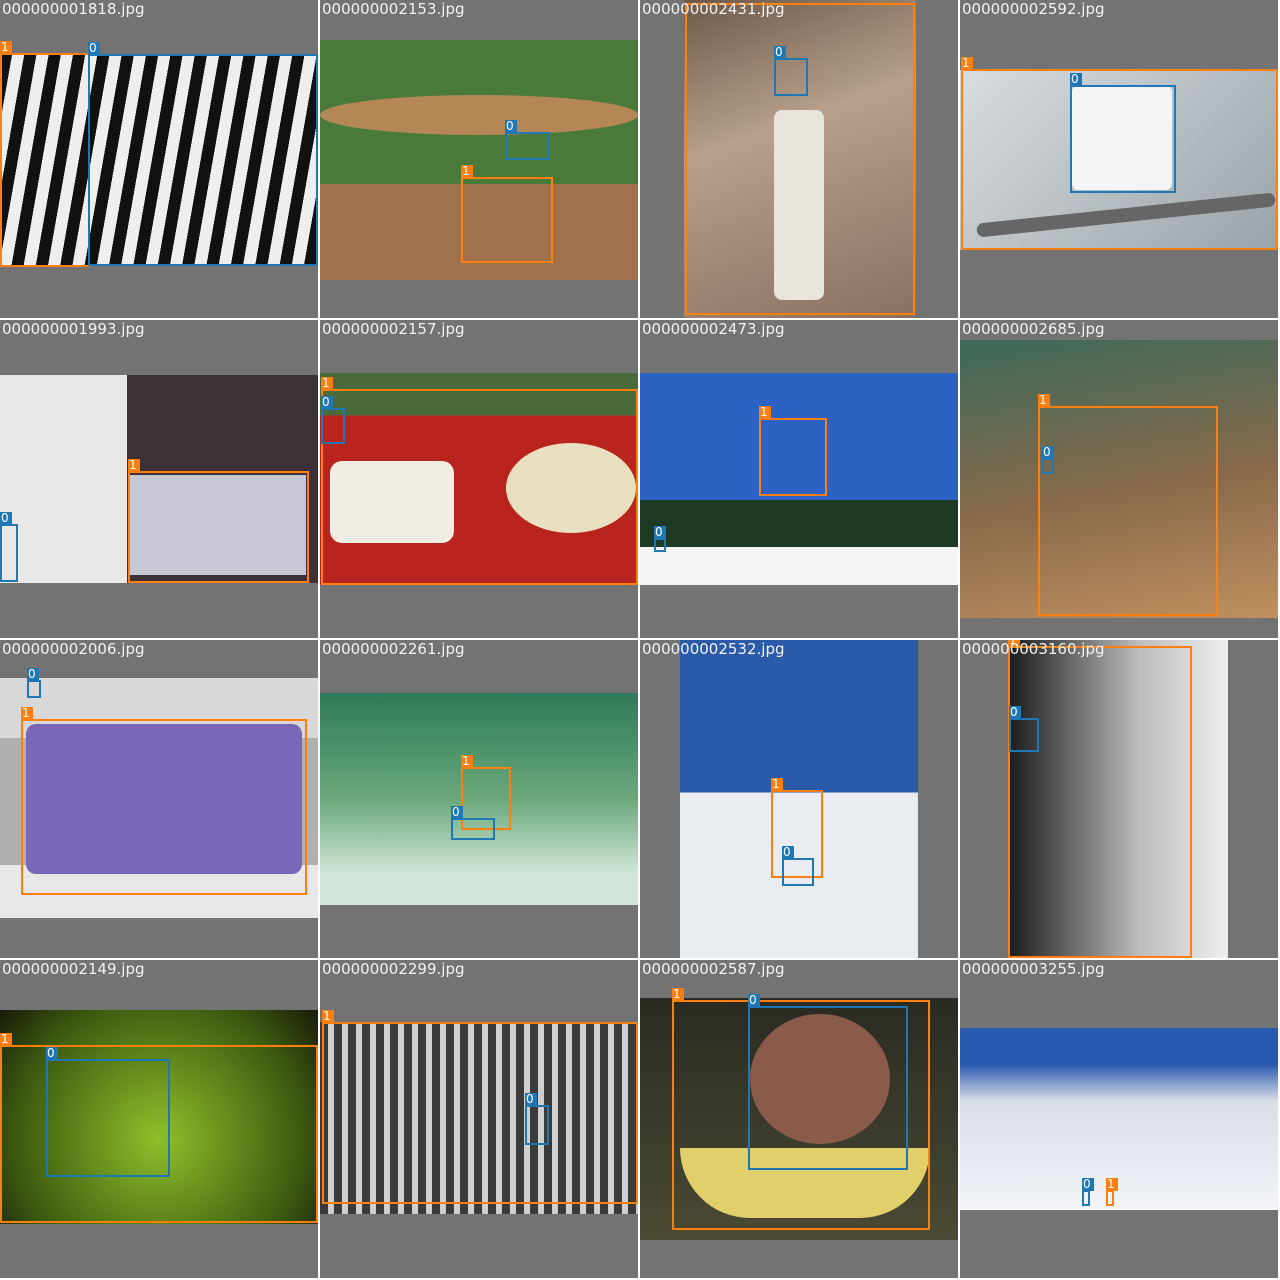 This screenshot has width=1280, height=1280. What do you see at coordinates (713, 9) in the screenshot?
I see `file-name: 000000002431.jpg` at bounding box center [713, 9].